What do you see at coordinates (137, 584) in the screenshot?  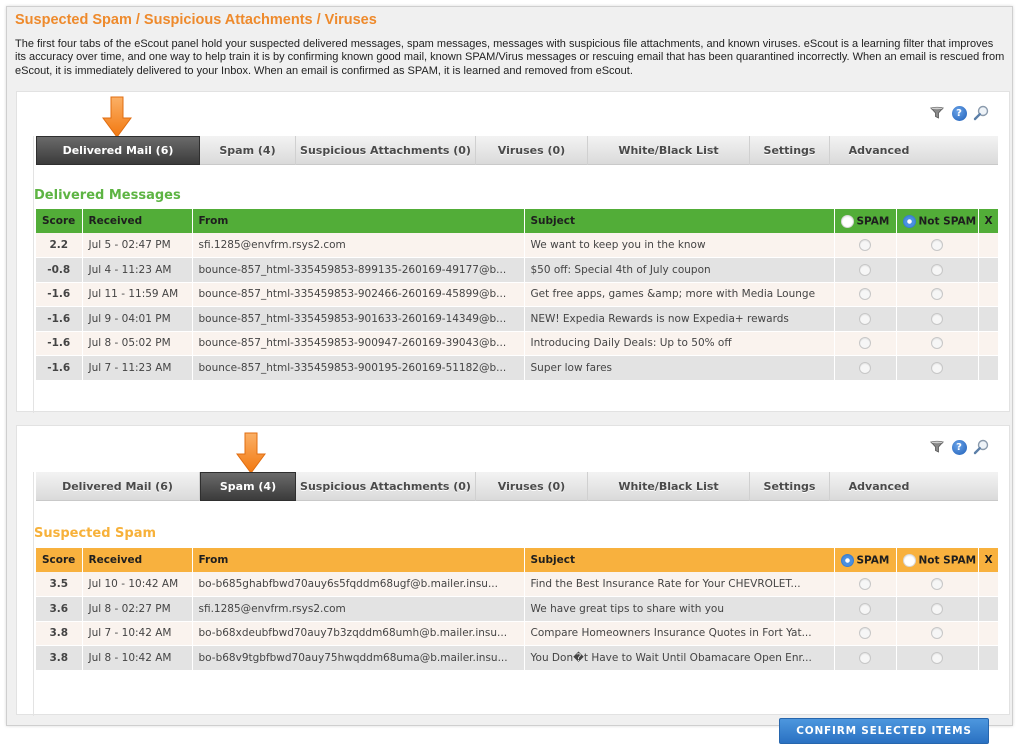 I see `received-cell: Jul 10 - 10:42 AM` at bounding box center [137, 584].